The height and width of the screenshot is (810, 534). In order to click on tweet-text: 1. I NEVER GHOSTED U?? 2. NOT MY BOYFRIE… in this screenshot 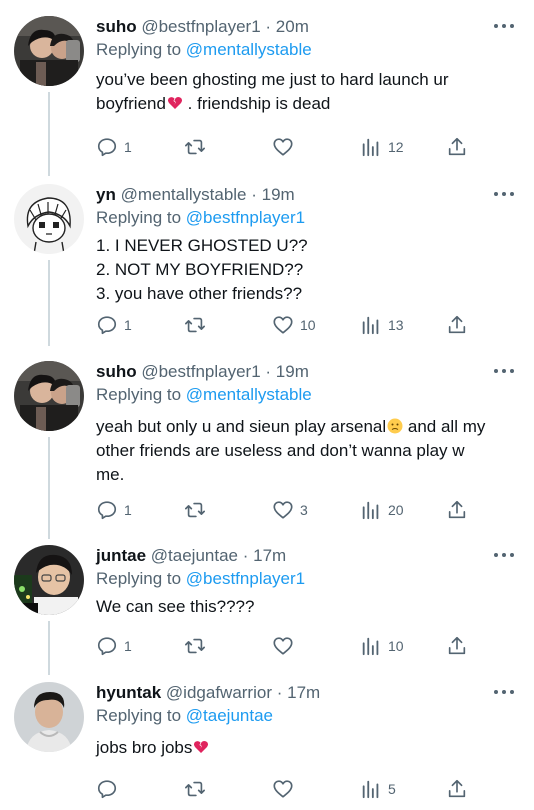, I will do `click(202, 269)`.